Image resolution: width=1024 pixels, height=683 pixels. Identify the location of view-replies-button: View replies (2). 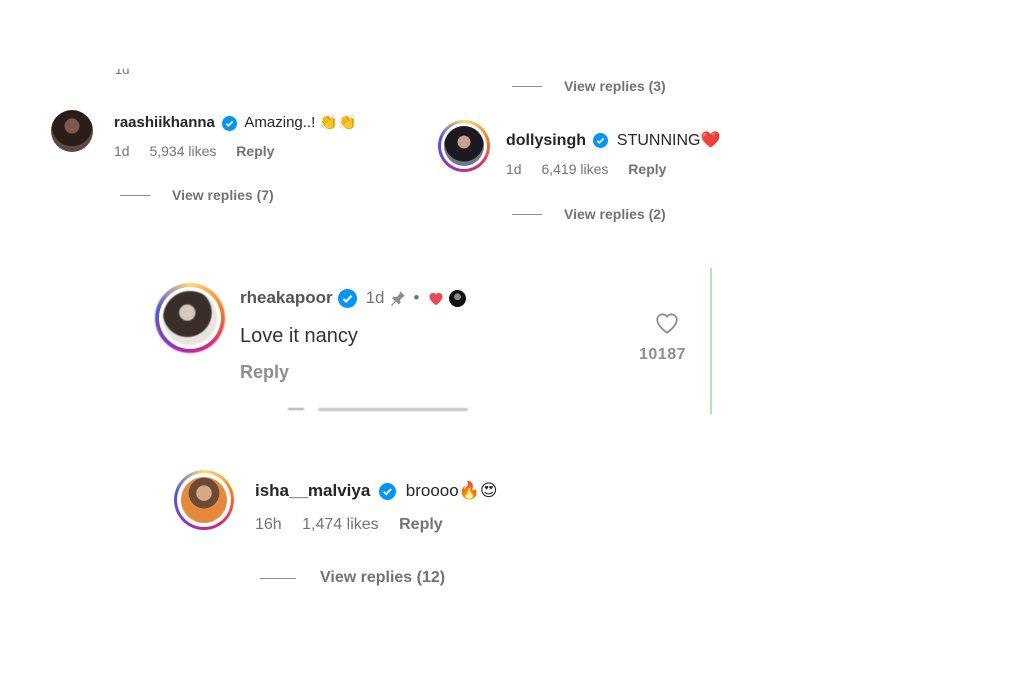
(589, 214).